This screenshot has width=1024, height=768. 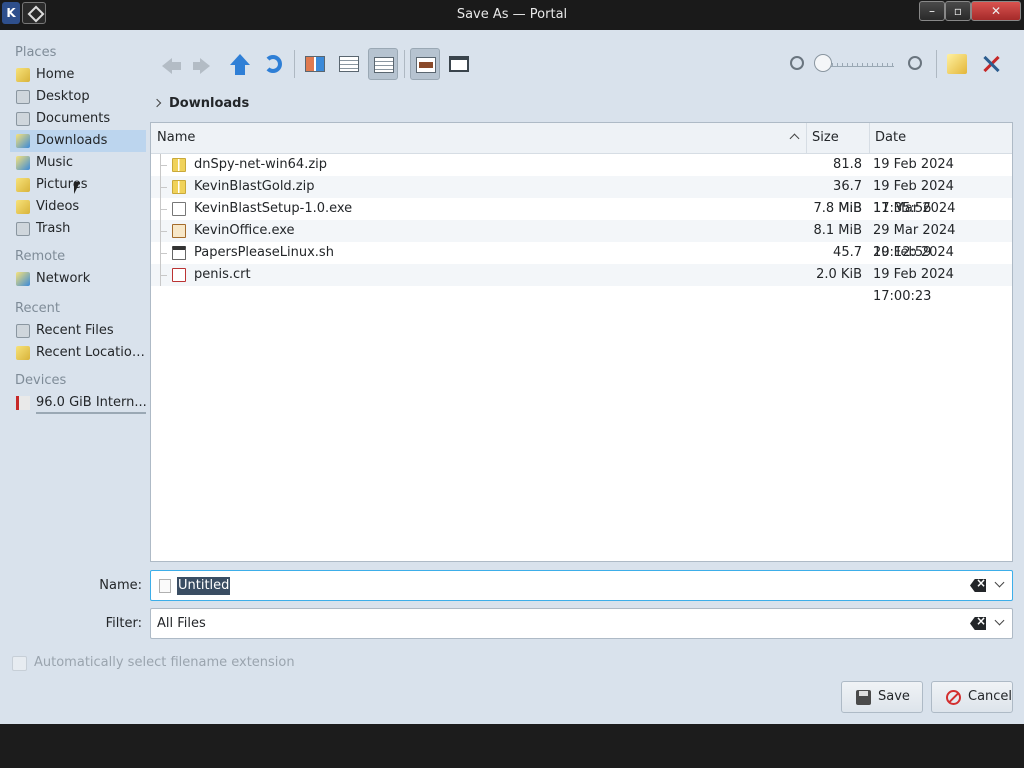 I want to click on filter-label: Filter:, so click(x=123, y=623).